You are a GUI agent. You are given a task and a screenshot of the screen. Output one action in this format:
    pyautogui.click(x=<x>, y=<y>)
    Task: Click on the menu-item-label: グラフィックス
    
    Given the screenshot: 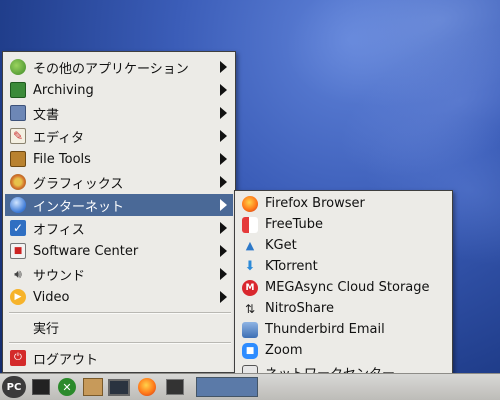 What is the action you would take?
    pyautogui.click(x=78, y=184)
    